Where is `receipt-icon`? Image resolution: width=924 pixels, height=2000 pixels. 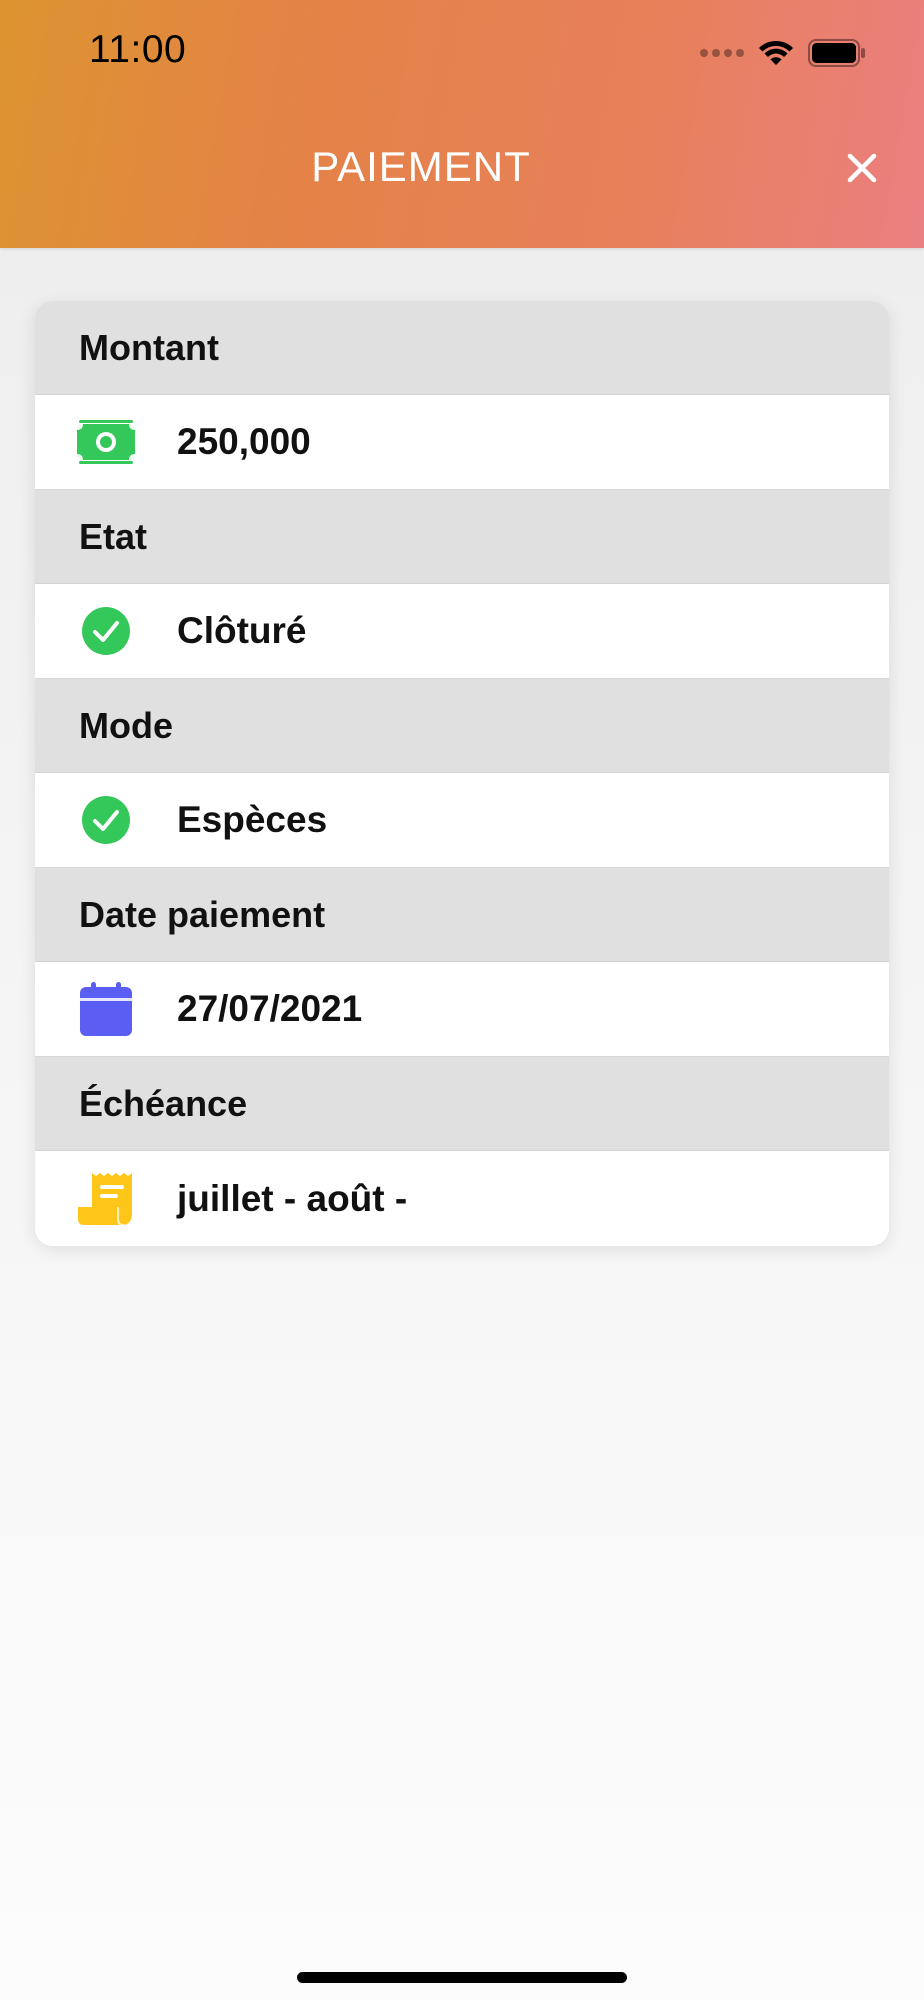 receipt-icon is located at coordinates (106, 1199).